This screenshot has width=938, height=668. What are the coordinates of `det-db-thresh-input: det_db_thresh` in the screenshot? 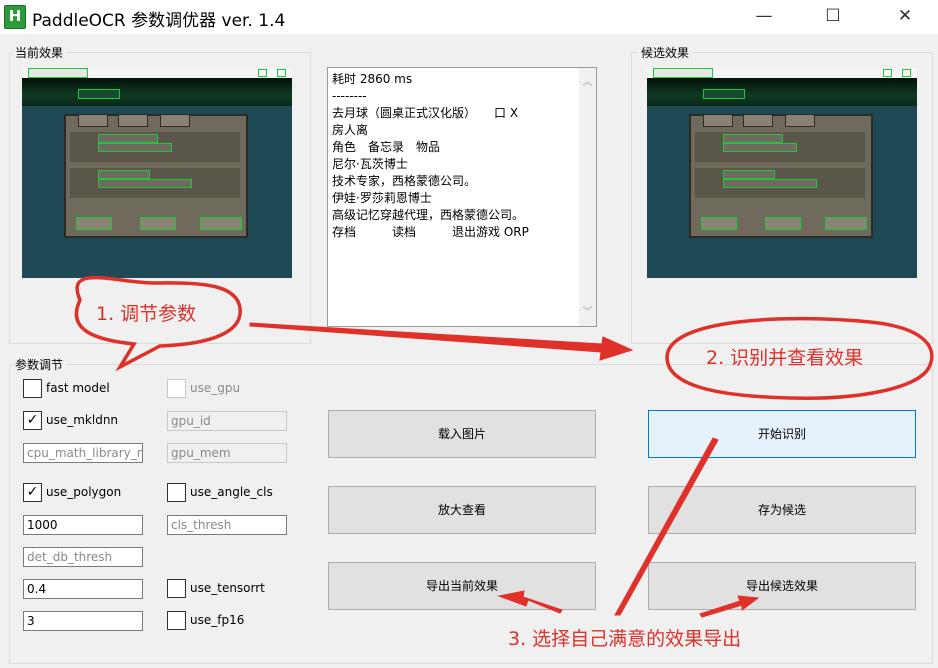 It's located at (83, 557).